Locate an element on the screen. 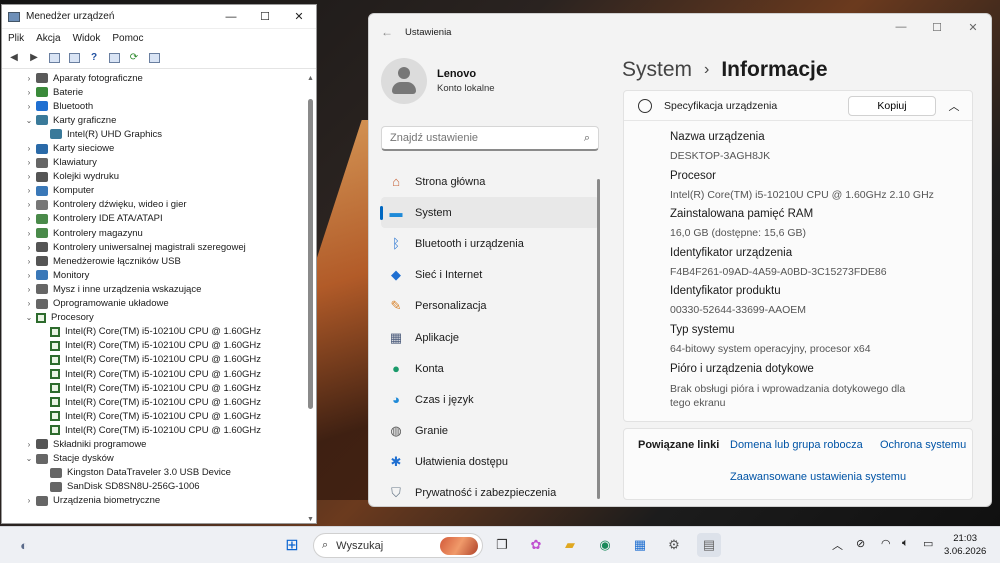  start-icon: ⊞ is located at coordinates (292, 545).